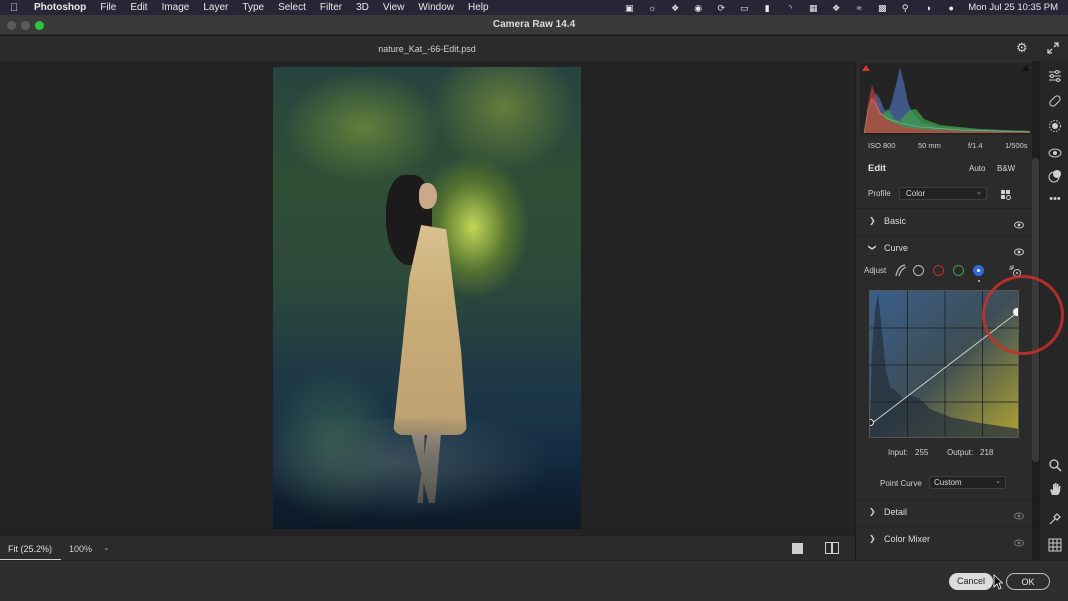  Describe the element at coordinates (951, 8) in the screenshot. I see `siri-icon: ●` at that location.